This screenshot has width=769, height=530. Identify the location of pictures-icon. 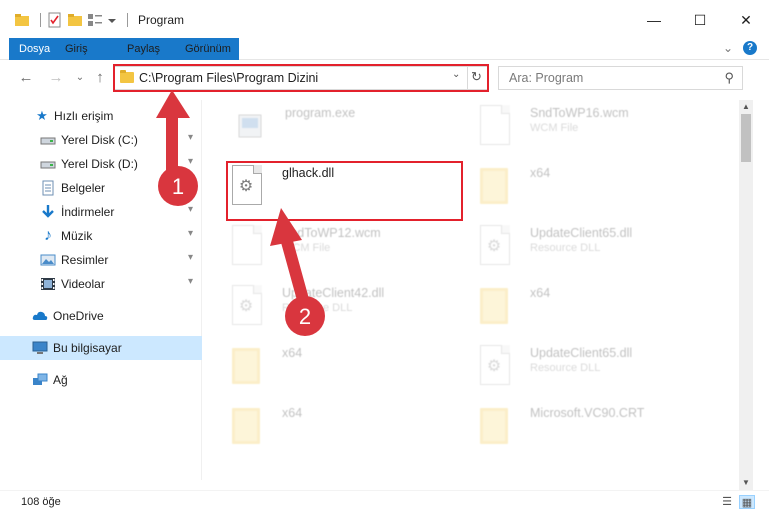
(48, 260).